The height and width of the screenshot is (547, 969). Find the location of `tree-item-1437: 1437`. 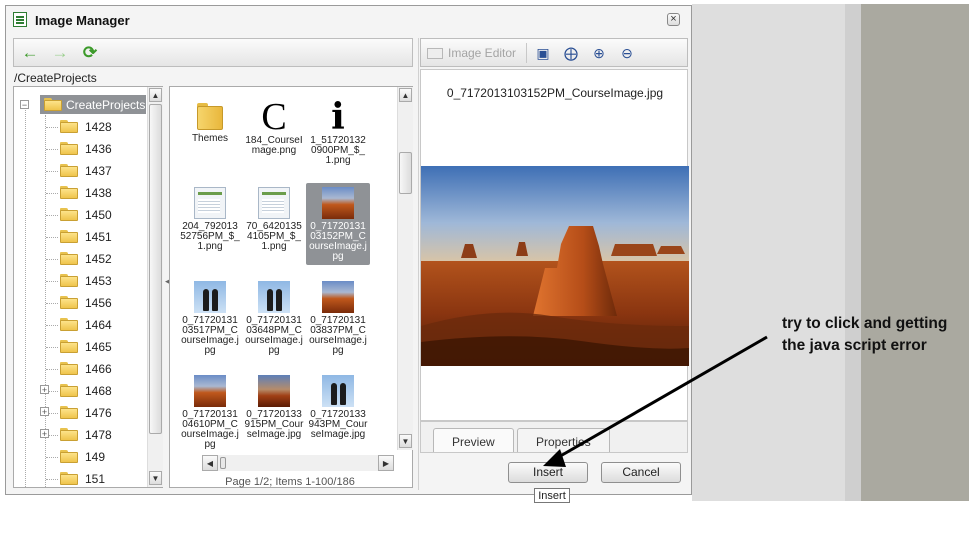

tree-item-1437: 1437 is located at coordinates (105, 171).